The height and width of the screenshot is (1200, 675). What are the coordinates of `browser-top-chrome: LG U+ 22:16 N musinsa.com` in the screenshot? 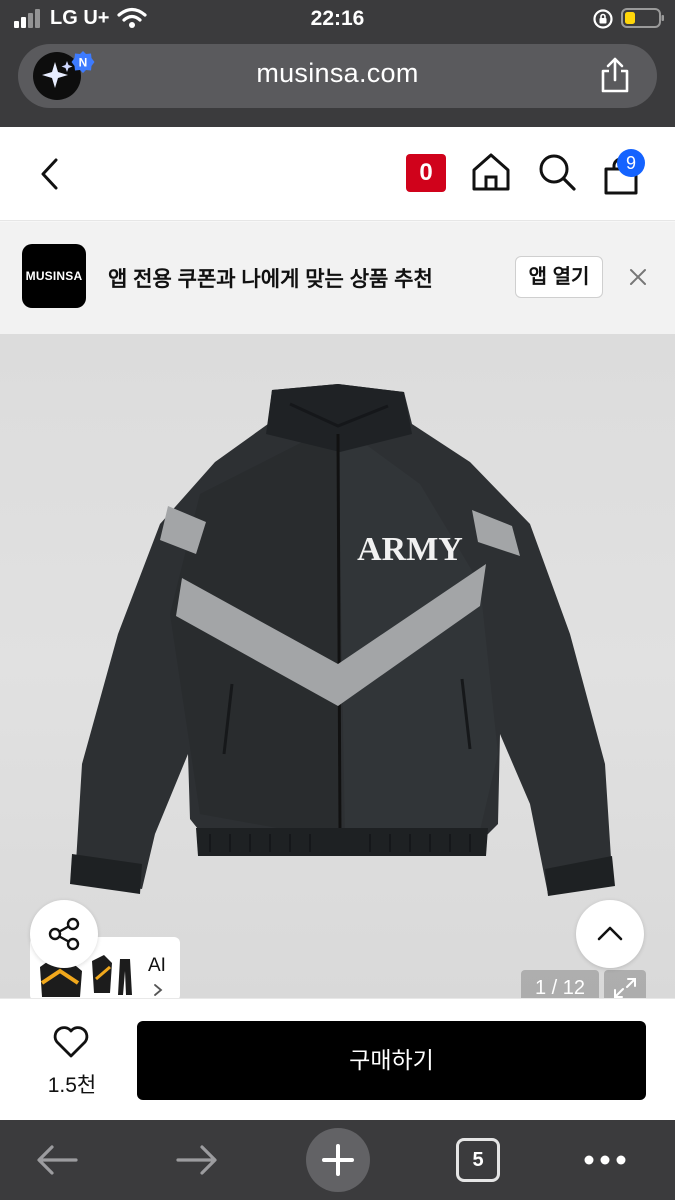 It's located at (337, 63).